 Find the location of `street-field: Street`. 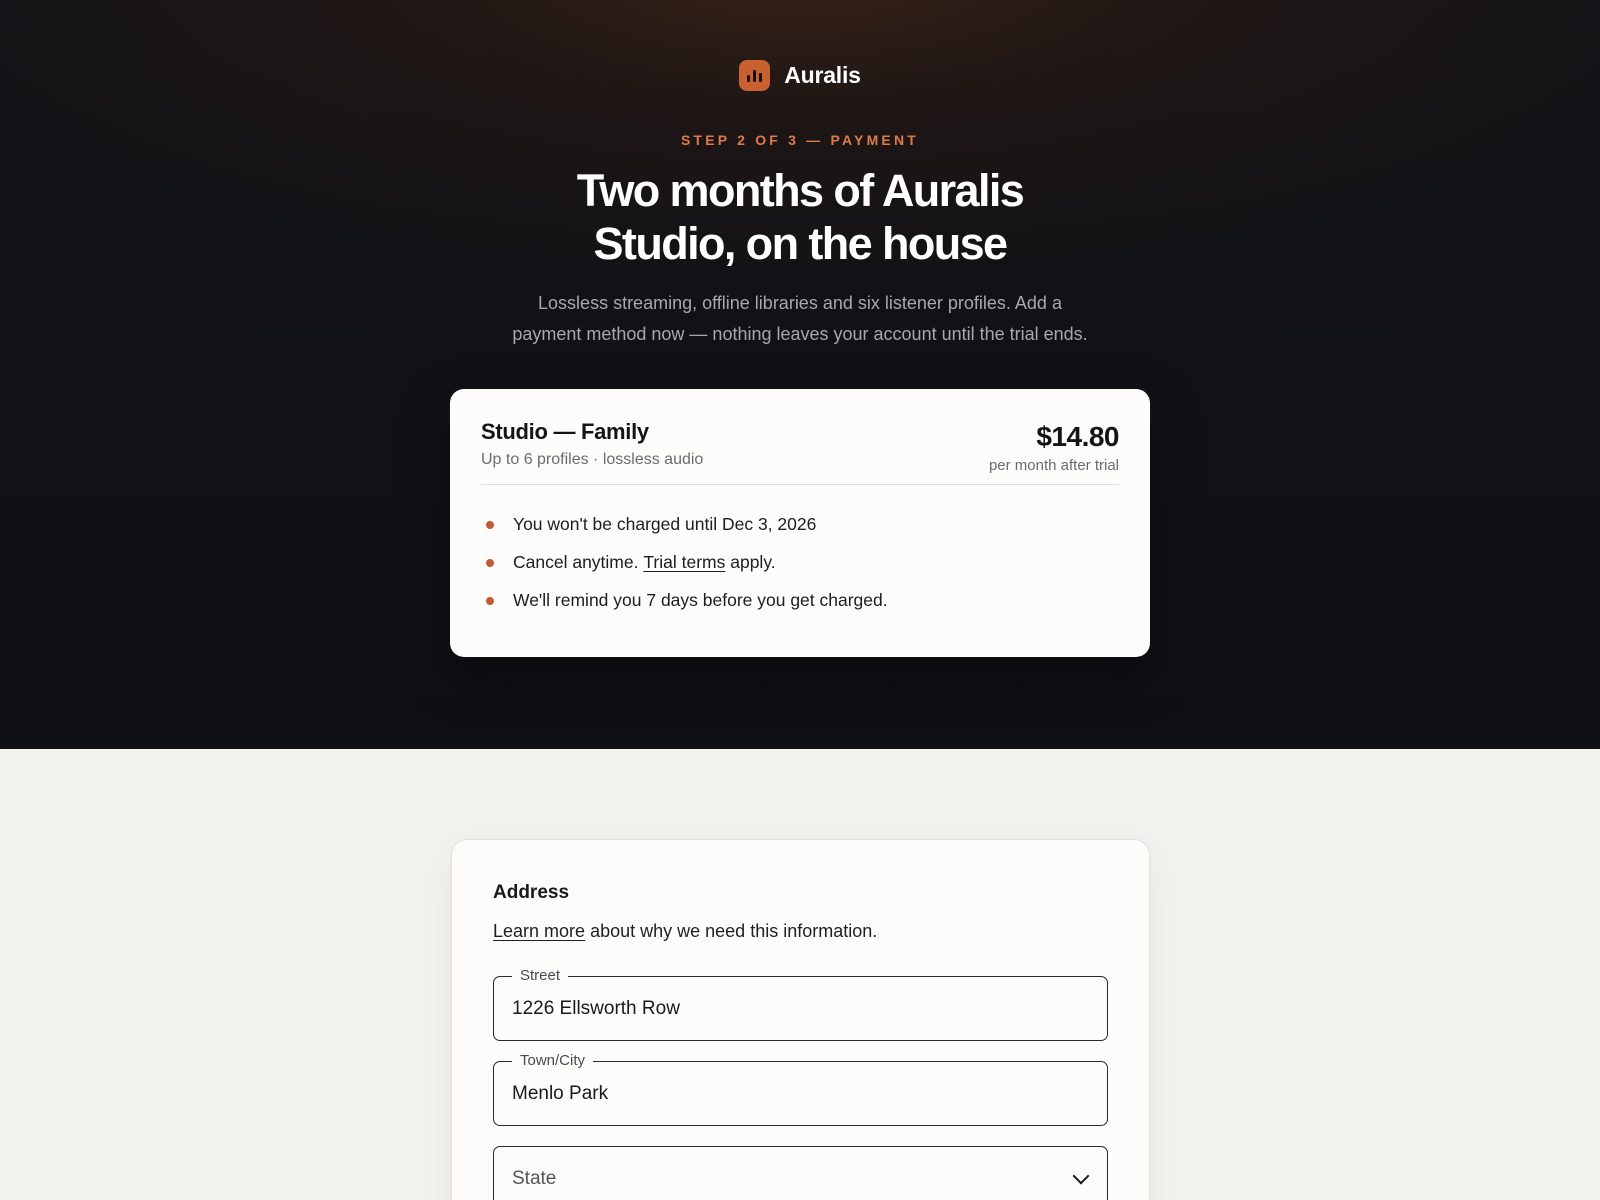

street-field: Street is located at coordinates (800, 1004).